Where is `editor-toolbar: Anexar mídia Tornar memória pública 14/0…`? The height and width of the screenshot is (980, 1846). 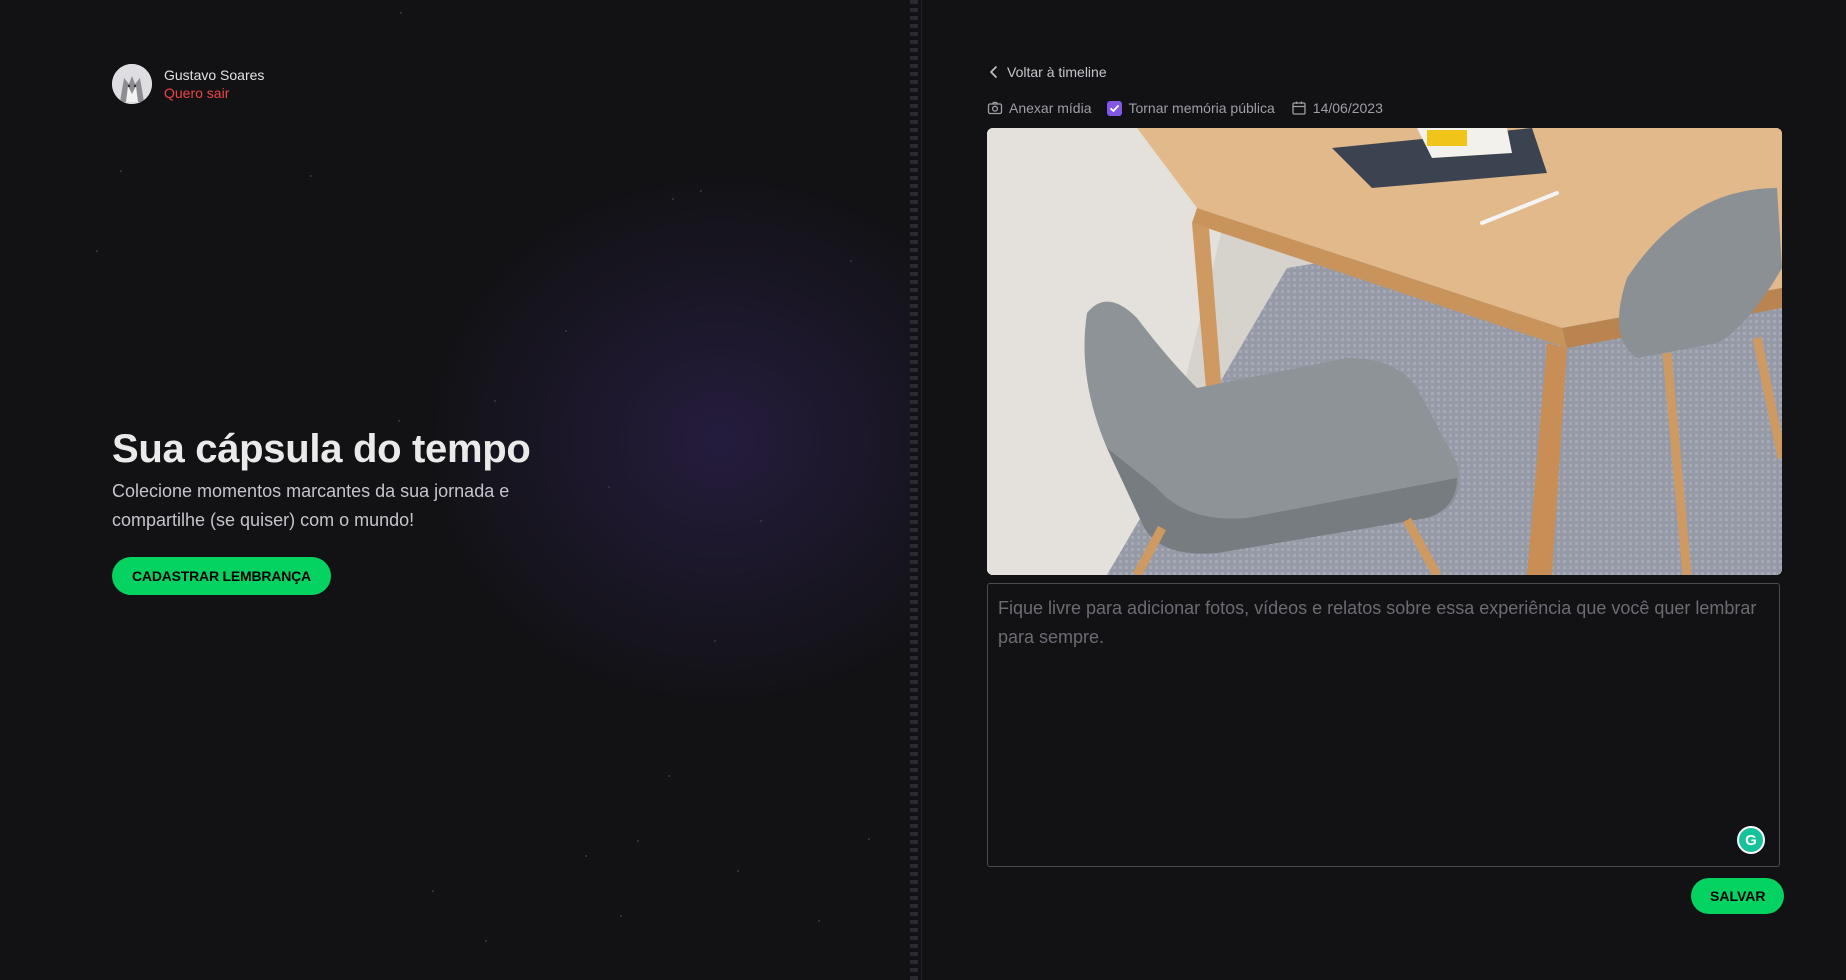 editor-toolbar: Anexar mídia Tornar memória pública 14/0… is located at coordinates (1185, 108).